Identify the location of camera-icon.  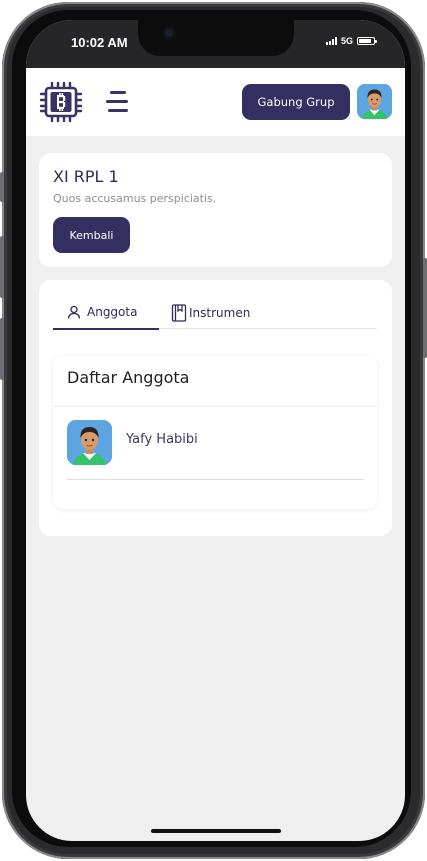
(169, 33).